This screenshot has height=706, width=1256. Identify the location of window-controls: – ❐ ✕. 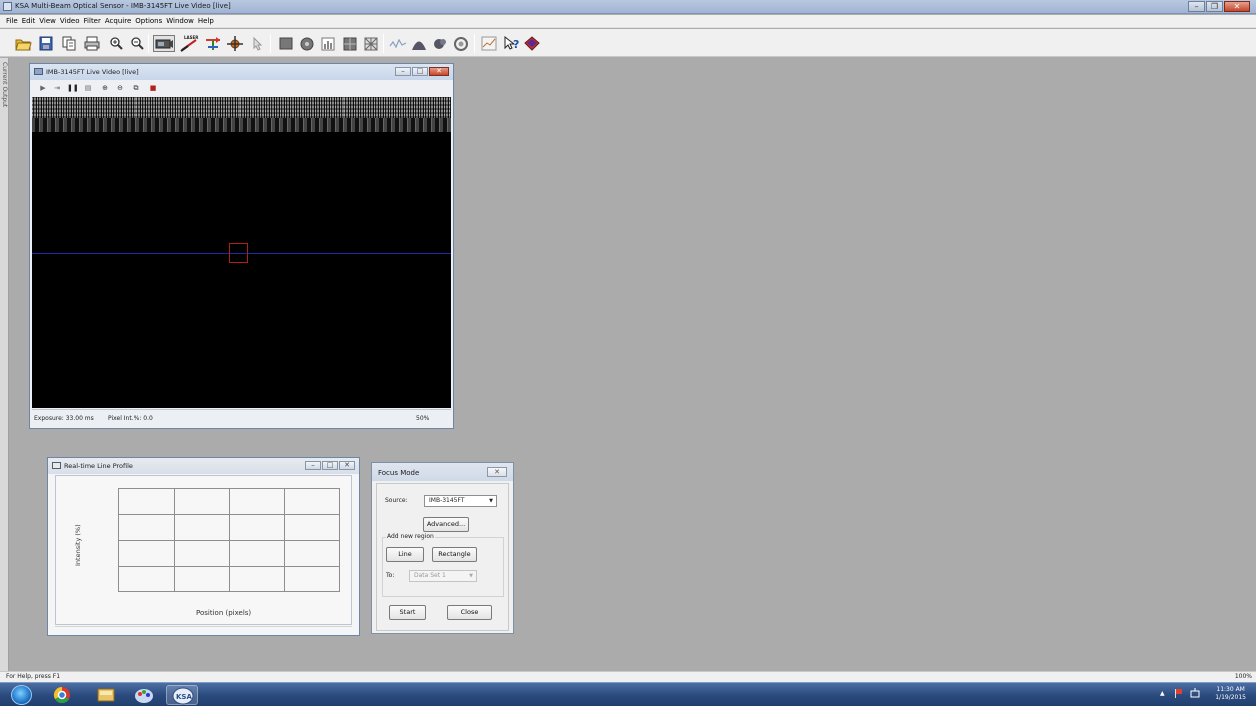
(1218, 6).